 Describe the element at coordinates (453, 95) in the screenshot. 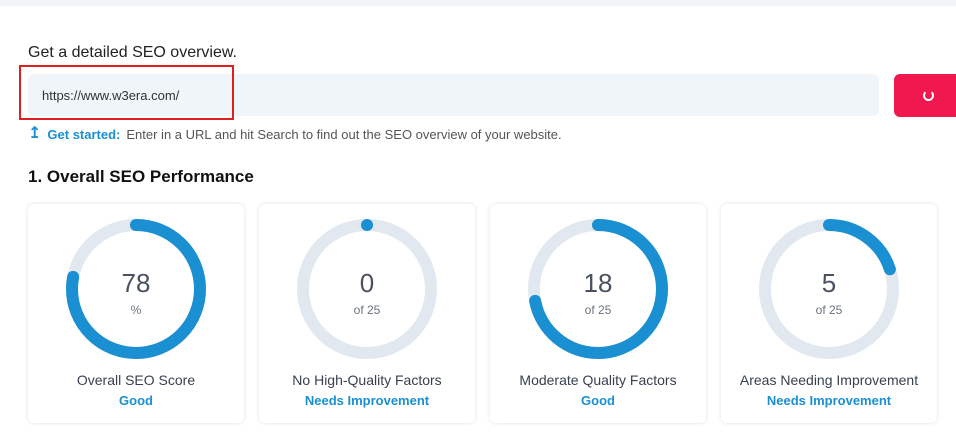

I see `url-search-input` at that location.